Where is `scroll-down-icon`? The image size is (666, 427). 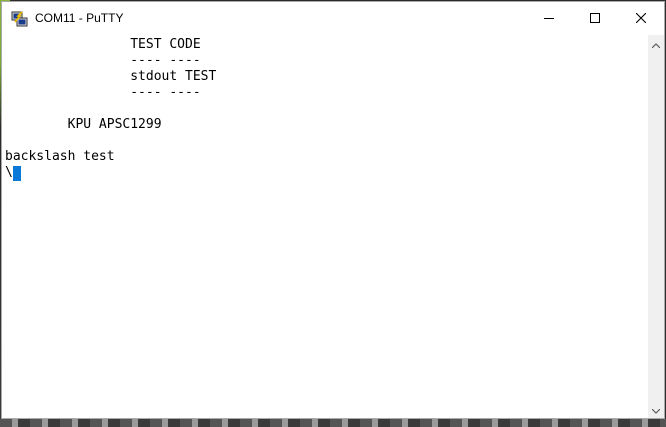
scroll-down-icon is located at coordinates (656, 410).